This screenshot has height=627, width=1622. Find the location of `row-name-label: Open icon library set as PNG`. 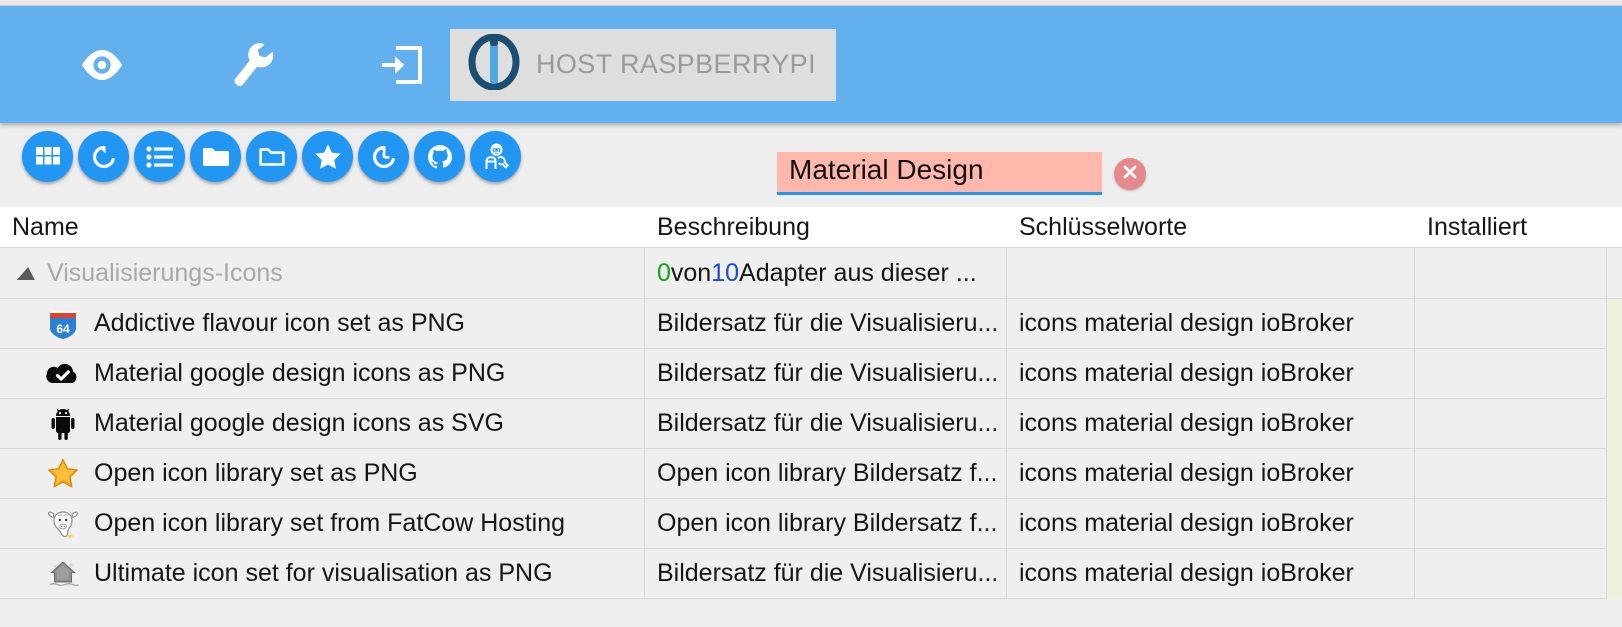

row-name-label: Open icon library set as PNG is located at coordinates (256, 473).